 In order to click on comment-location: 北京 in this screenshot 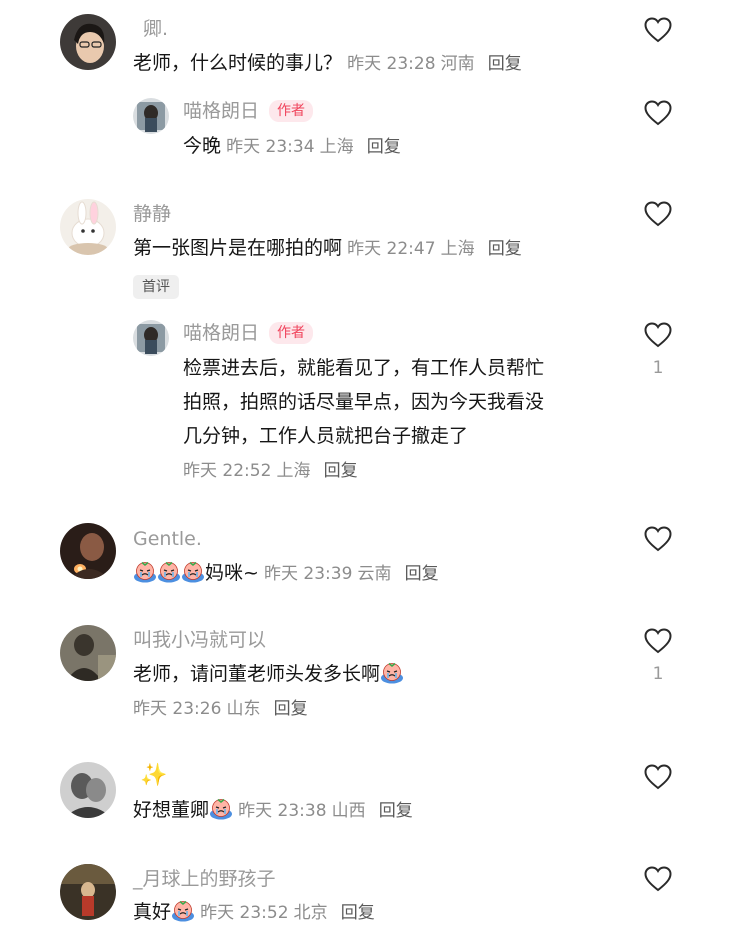, I will do `click(310, 913)`.